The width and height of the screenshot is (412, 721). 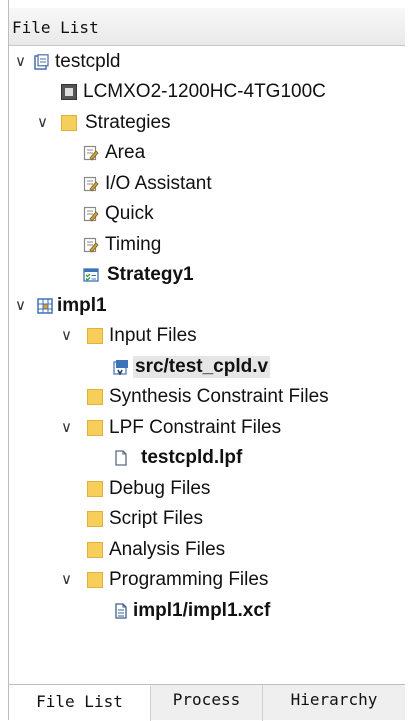 What do you see at coordinates (133, 244) in the screenshot?
I see `strategy-label: Timing` at bounding box center [133, 244].